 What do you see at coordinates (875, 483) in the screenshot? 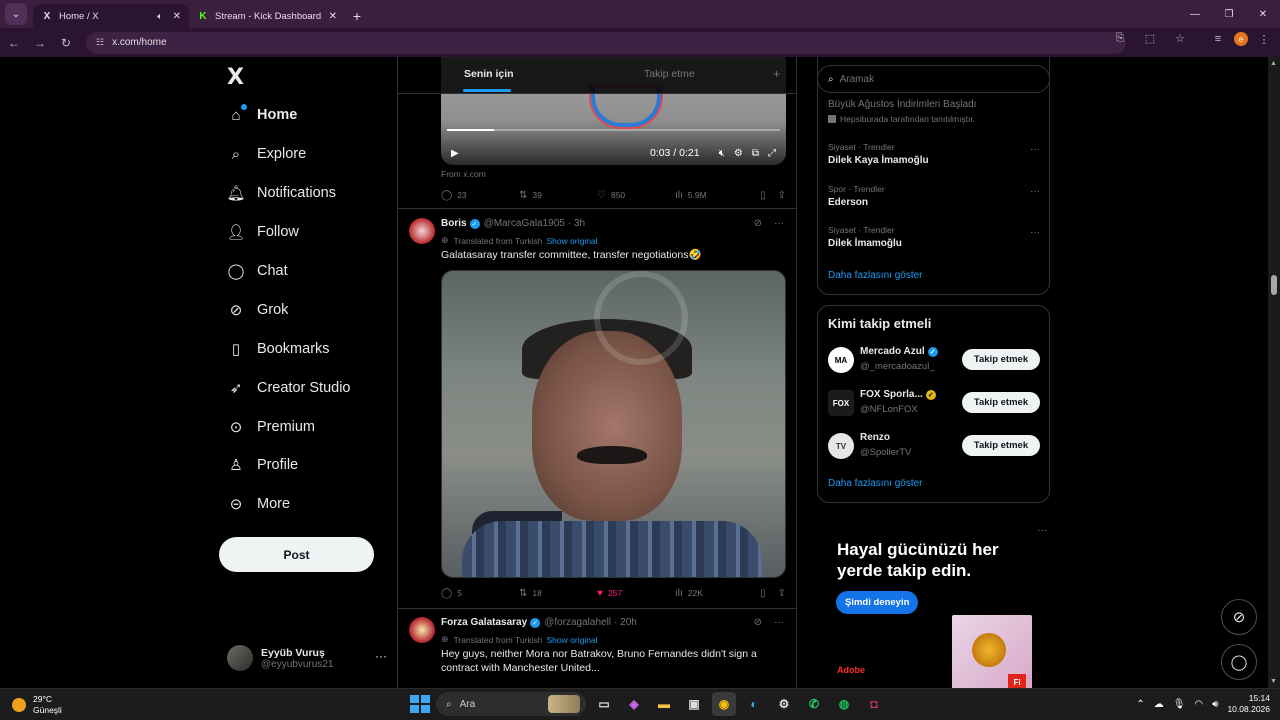
I see `suggestions-show-more-link: Daha fazlasını göster` at bounding box center [875, 483].